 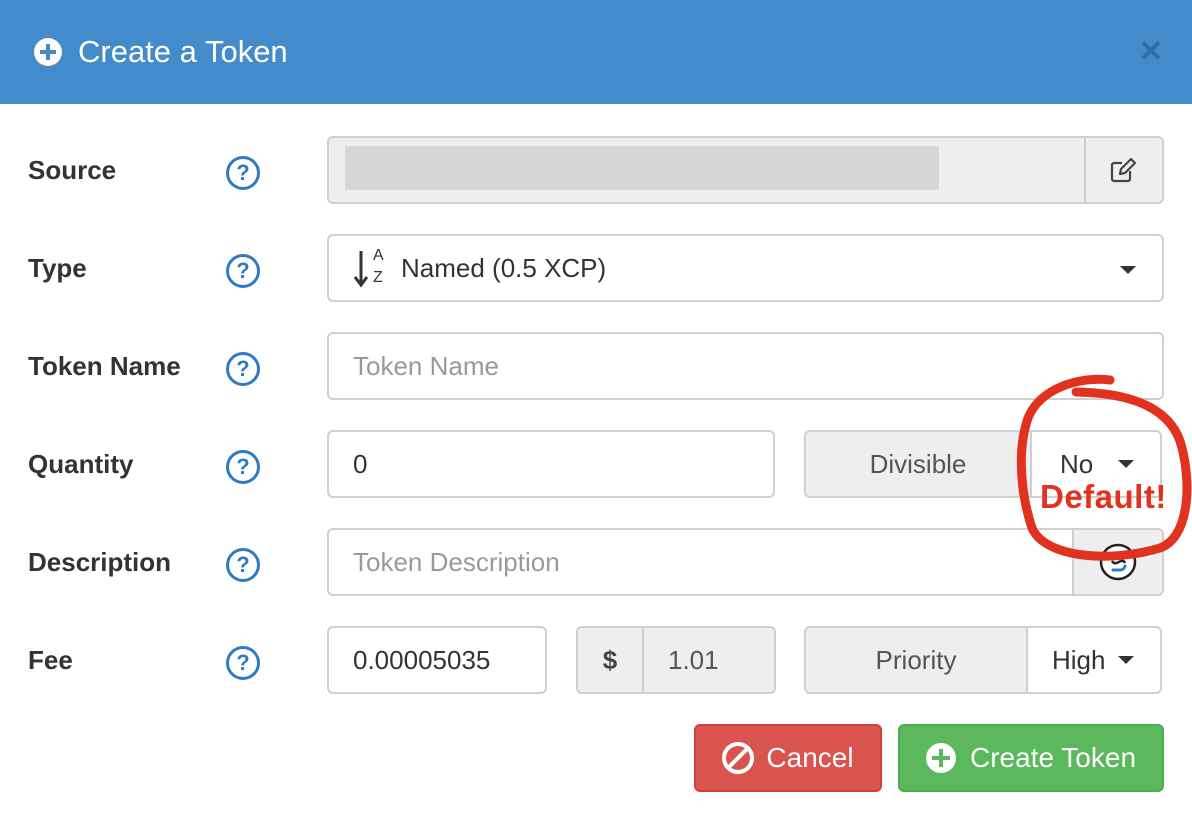 What do you see at coordinates (642, 168) in the screenshot?
I see `source-address-redacted` at bounding box center [642, 168].